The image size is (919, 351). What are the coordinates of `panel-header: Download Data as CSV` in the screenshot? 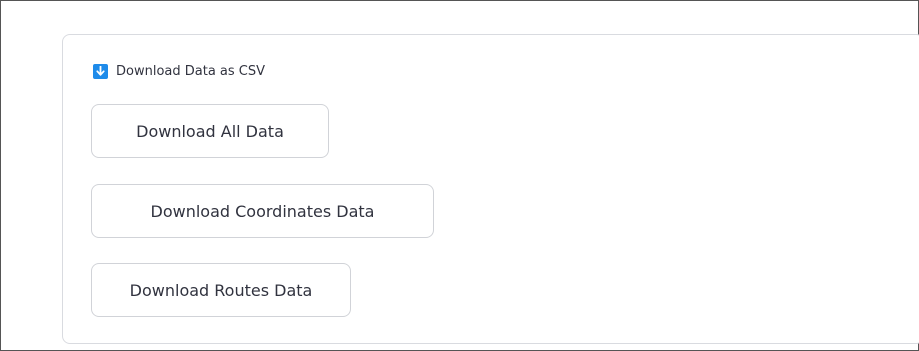 It's located at (179, 71).